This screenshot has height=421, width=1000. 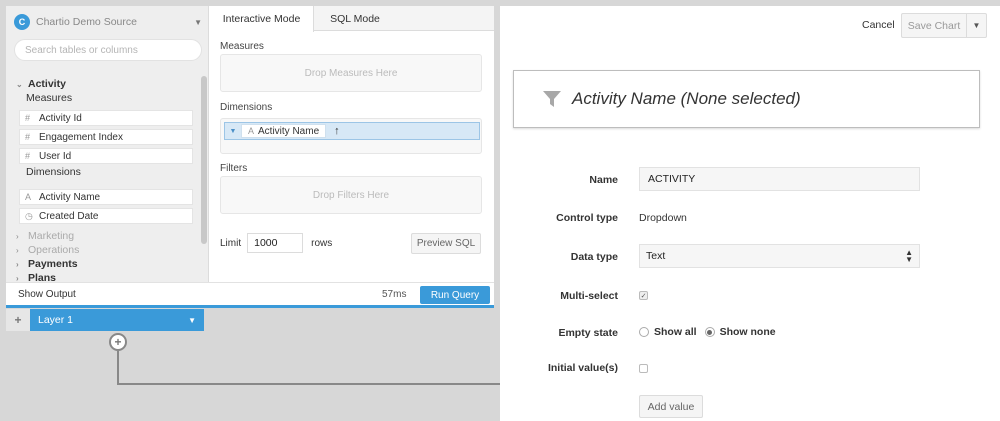 I want to click on control-preview-title: Activity Name (None selected), so click(x=686, y=98).